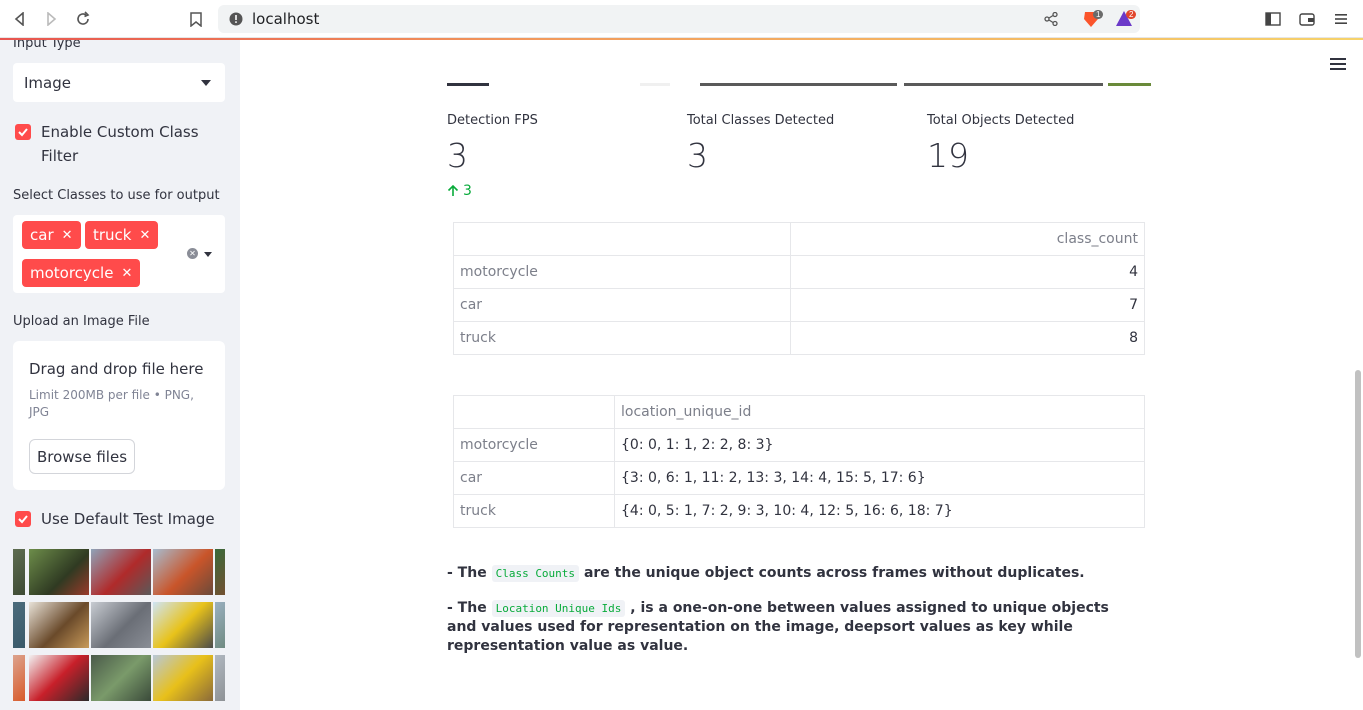 Image resolution: width=1363 pixels, height=710 pixels. What do you see at coordinates (47, 83) in the screenshot?
I see `input-type-value: Image` at bounding box center [47, 83].